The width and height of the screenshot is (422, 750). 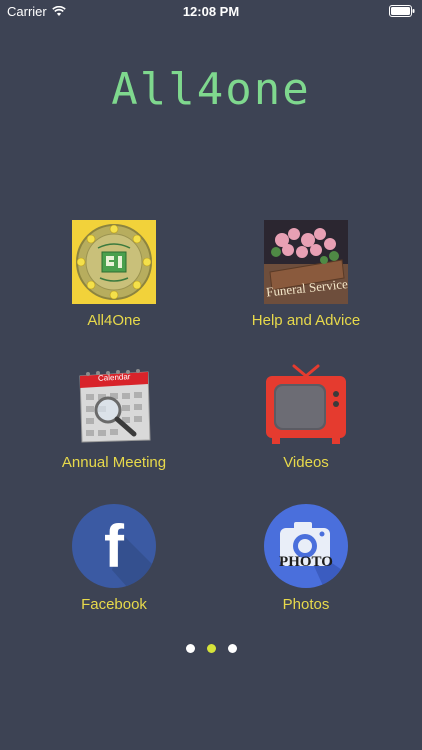 What do you see at coordinates (114, 462) in the screenshot?
I see `tile-label: Annual Meeting` at bounding box center [114, 462].